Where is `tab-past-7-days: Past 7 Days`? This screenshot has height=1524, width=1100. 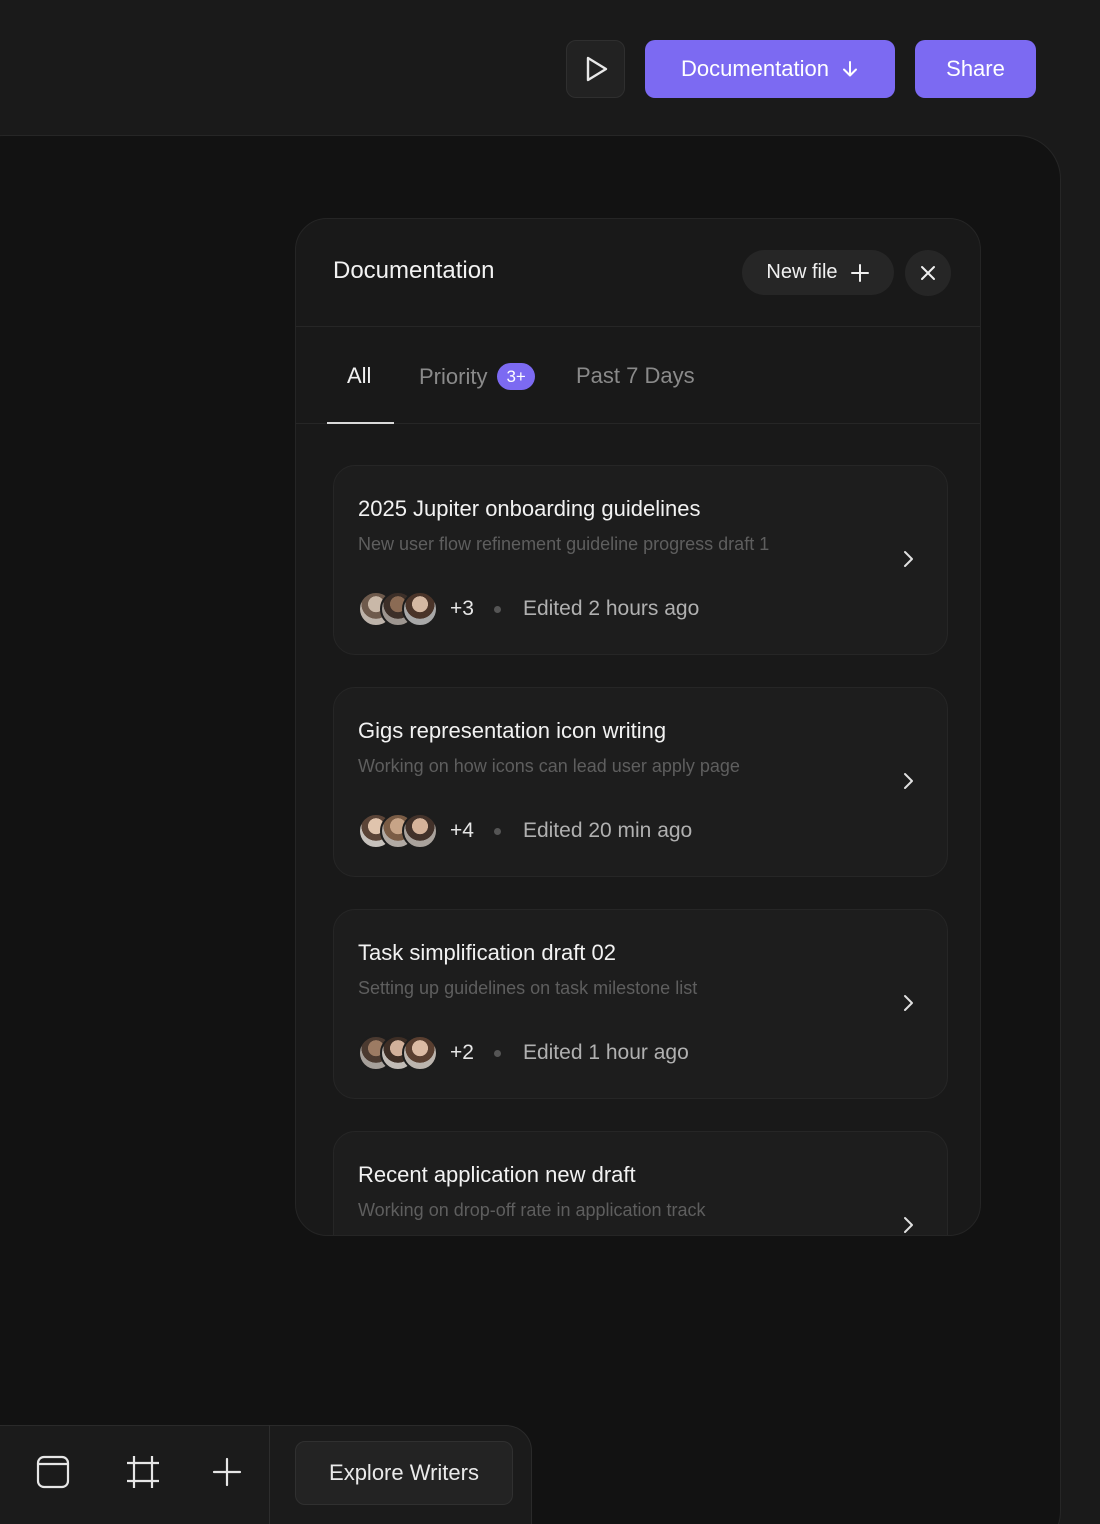
tab-past-7-days: Past 7 Days is located at coordinates (635, 376).